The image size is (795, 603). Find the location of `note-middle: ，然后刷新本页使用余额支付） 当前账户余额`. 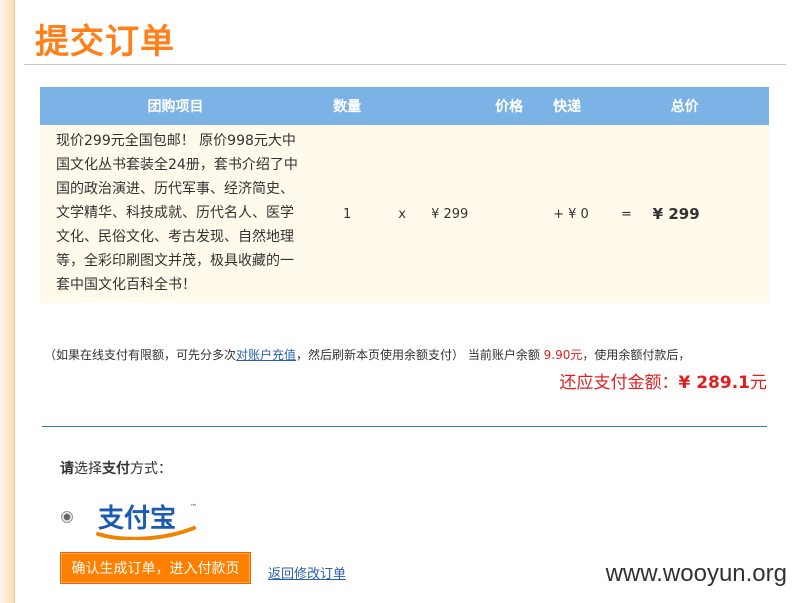

note-middle: ，然后刷新本页使用余额支付） 当前账户余额 is located at coordinates (420, 355).